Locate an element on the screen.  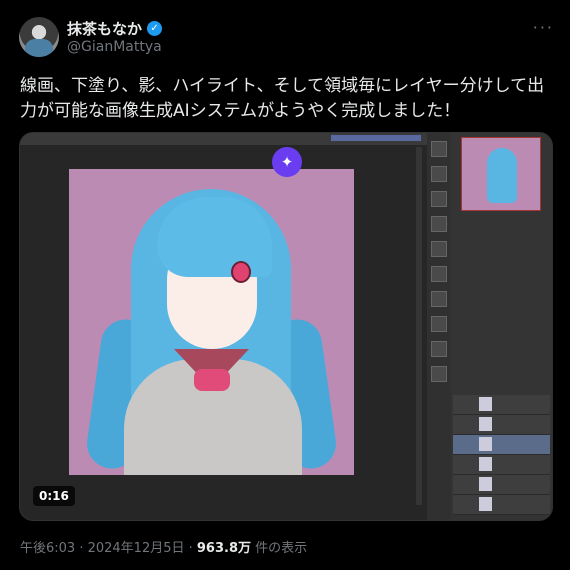
more-options-icon: ··· is located at coordinates (543, 27).